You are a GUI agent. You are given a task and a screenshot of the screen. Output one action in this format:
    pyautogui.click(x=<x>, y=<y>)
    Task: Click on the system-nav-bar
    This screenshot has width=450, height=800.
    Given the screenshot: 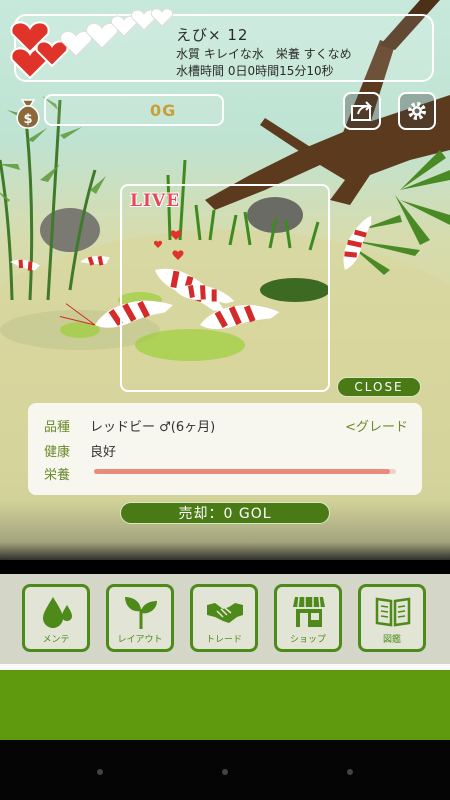 What is the action you would take?
    pyautogui.click(x=225, y=770)
    